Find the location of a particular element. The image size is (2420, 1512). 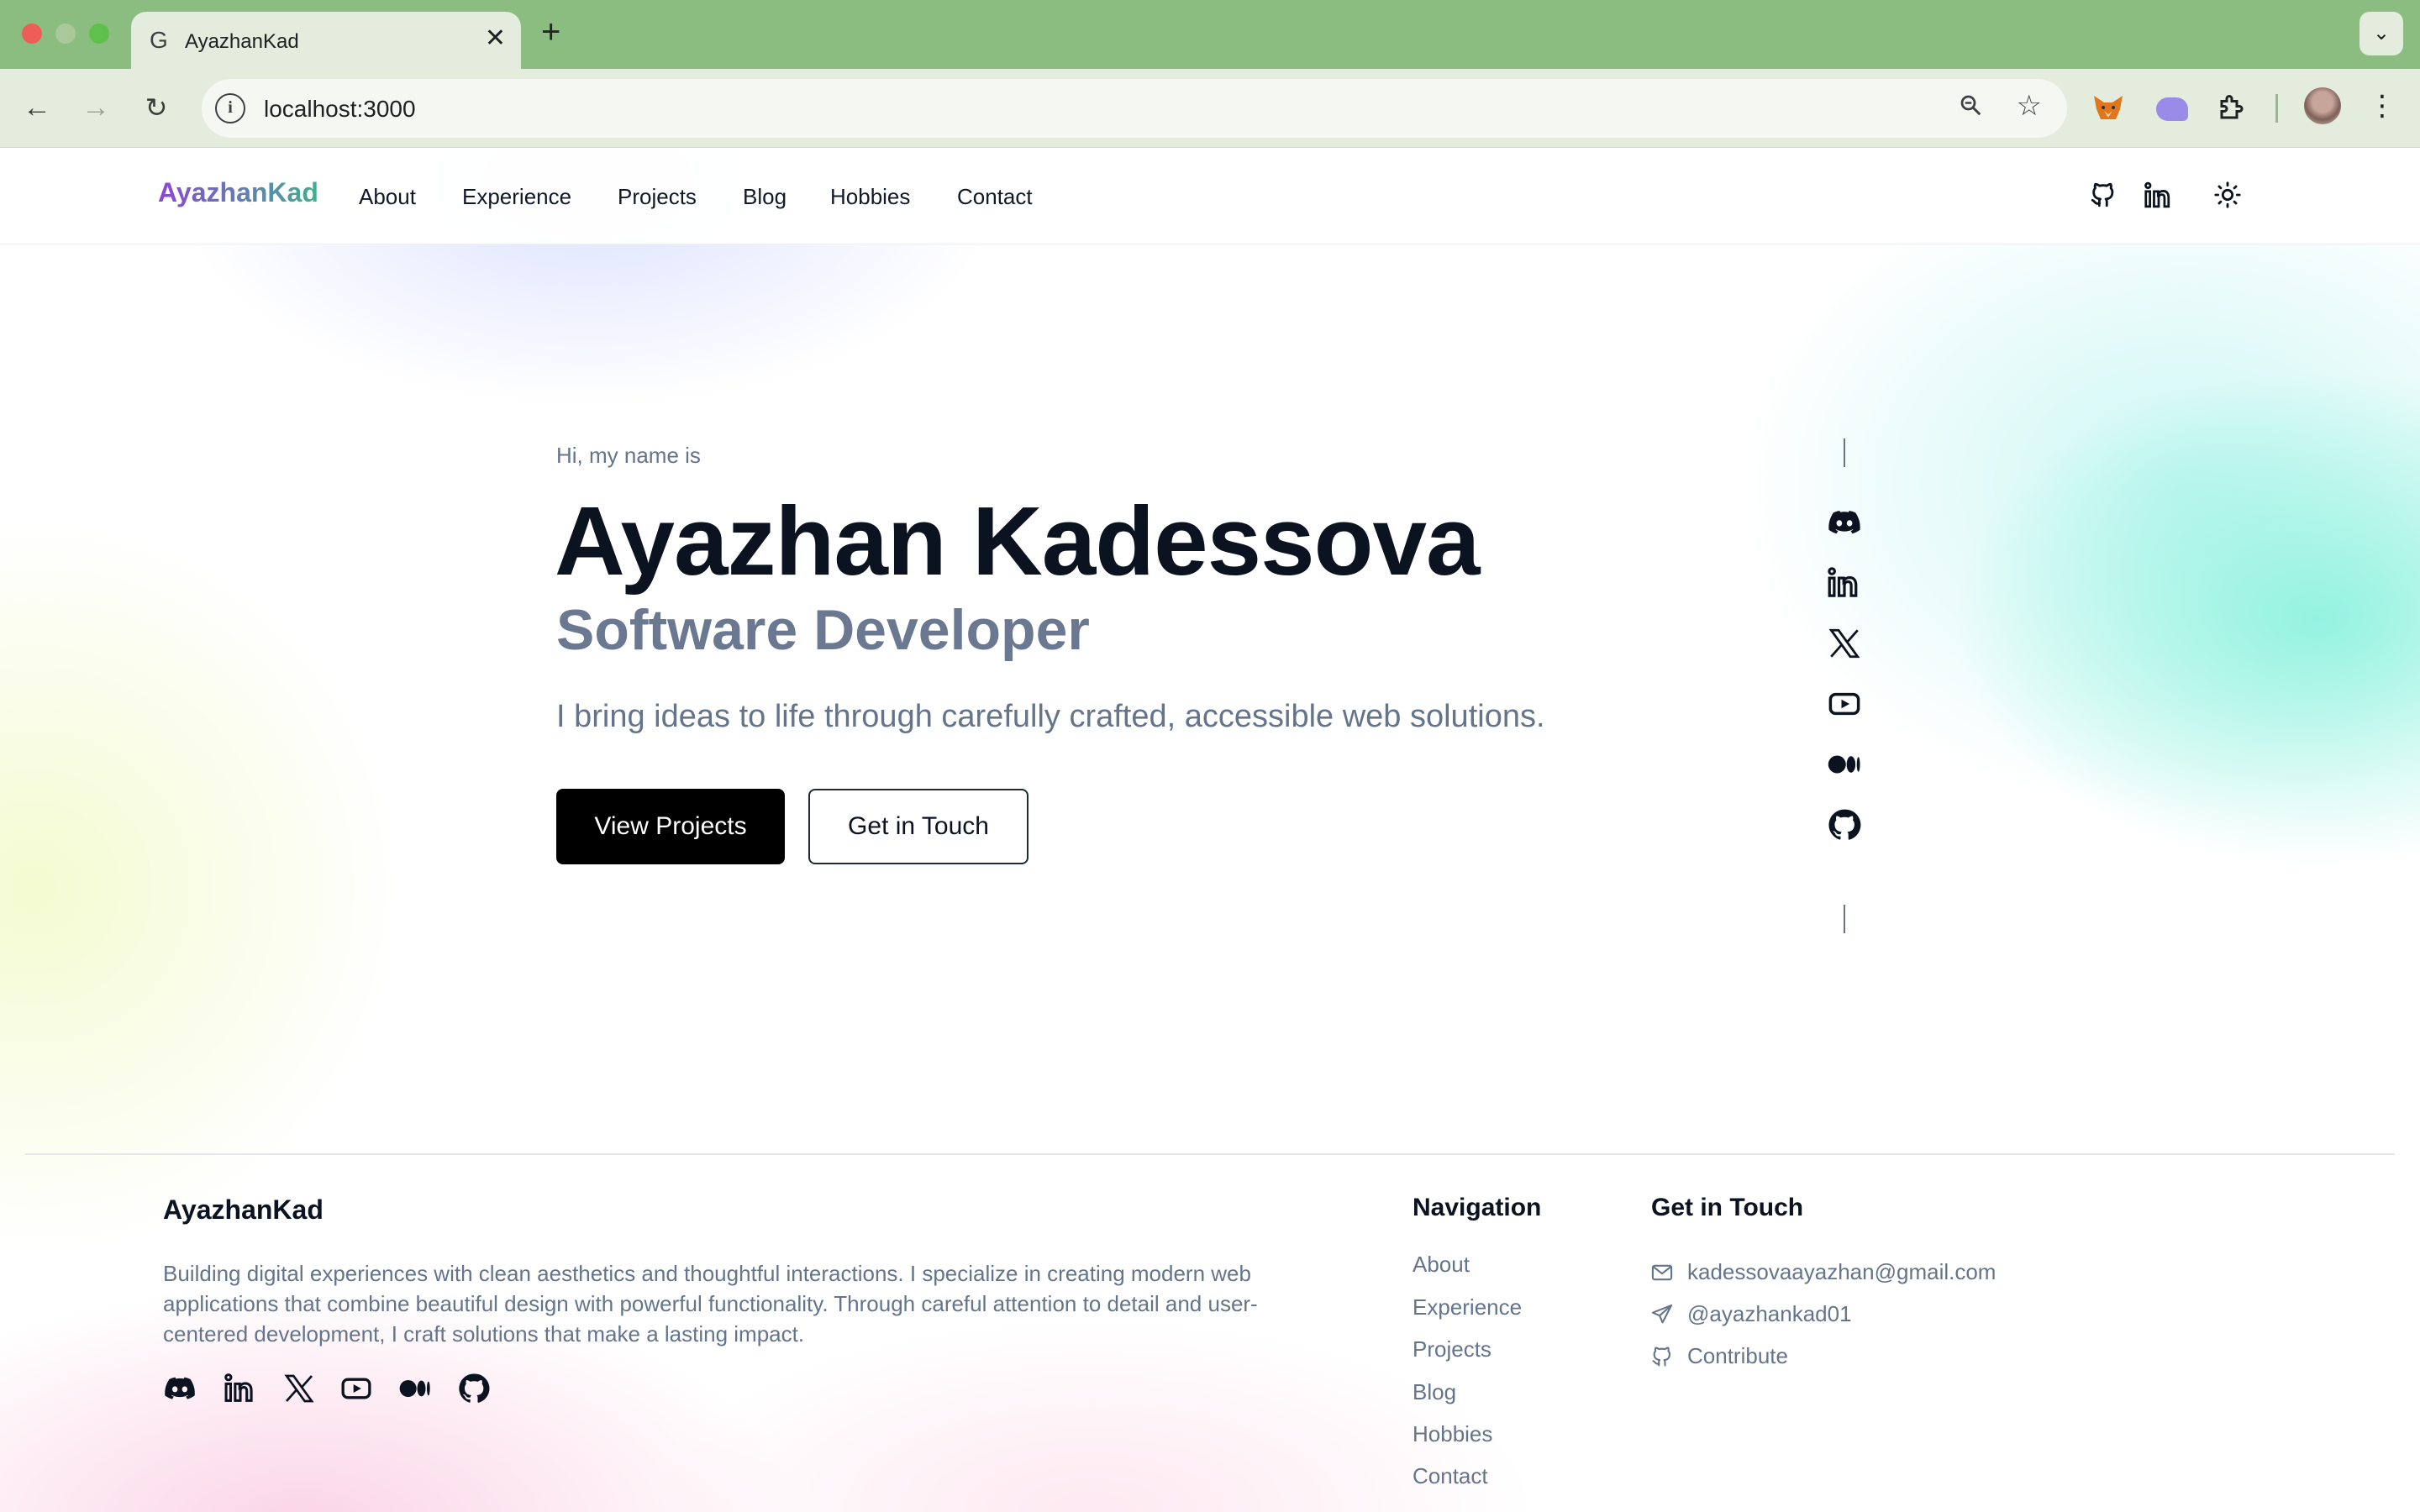

browser-toolbar: ← → ↻ i localhost:3000 ☆ ⋮ is located at coordinates (1210, 108).